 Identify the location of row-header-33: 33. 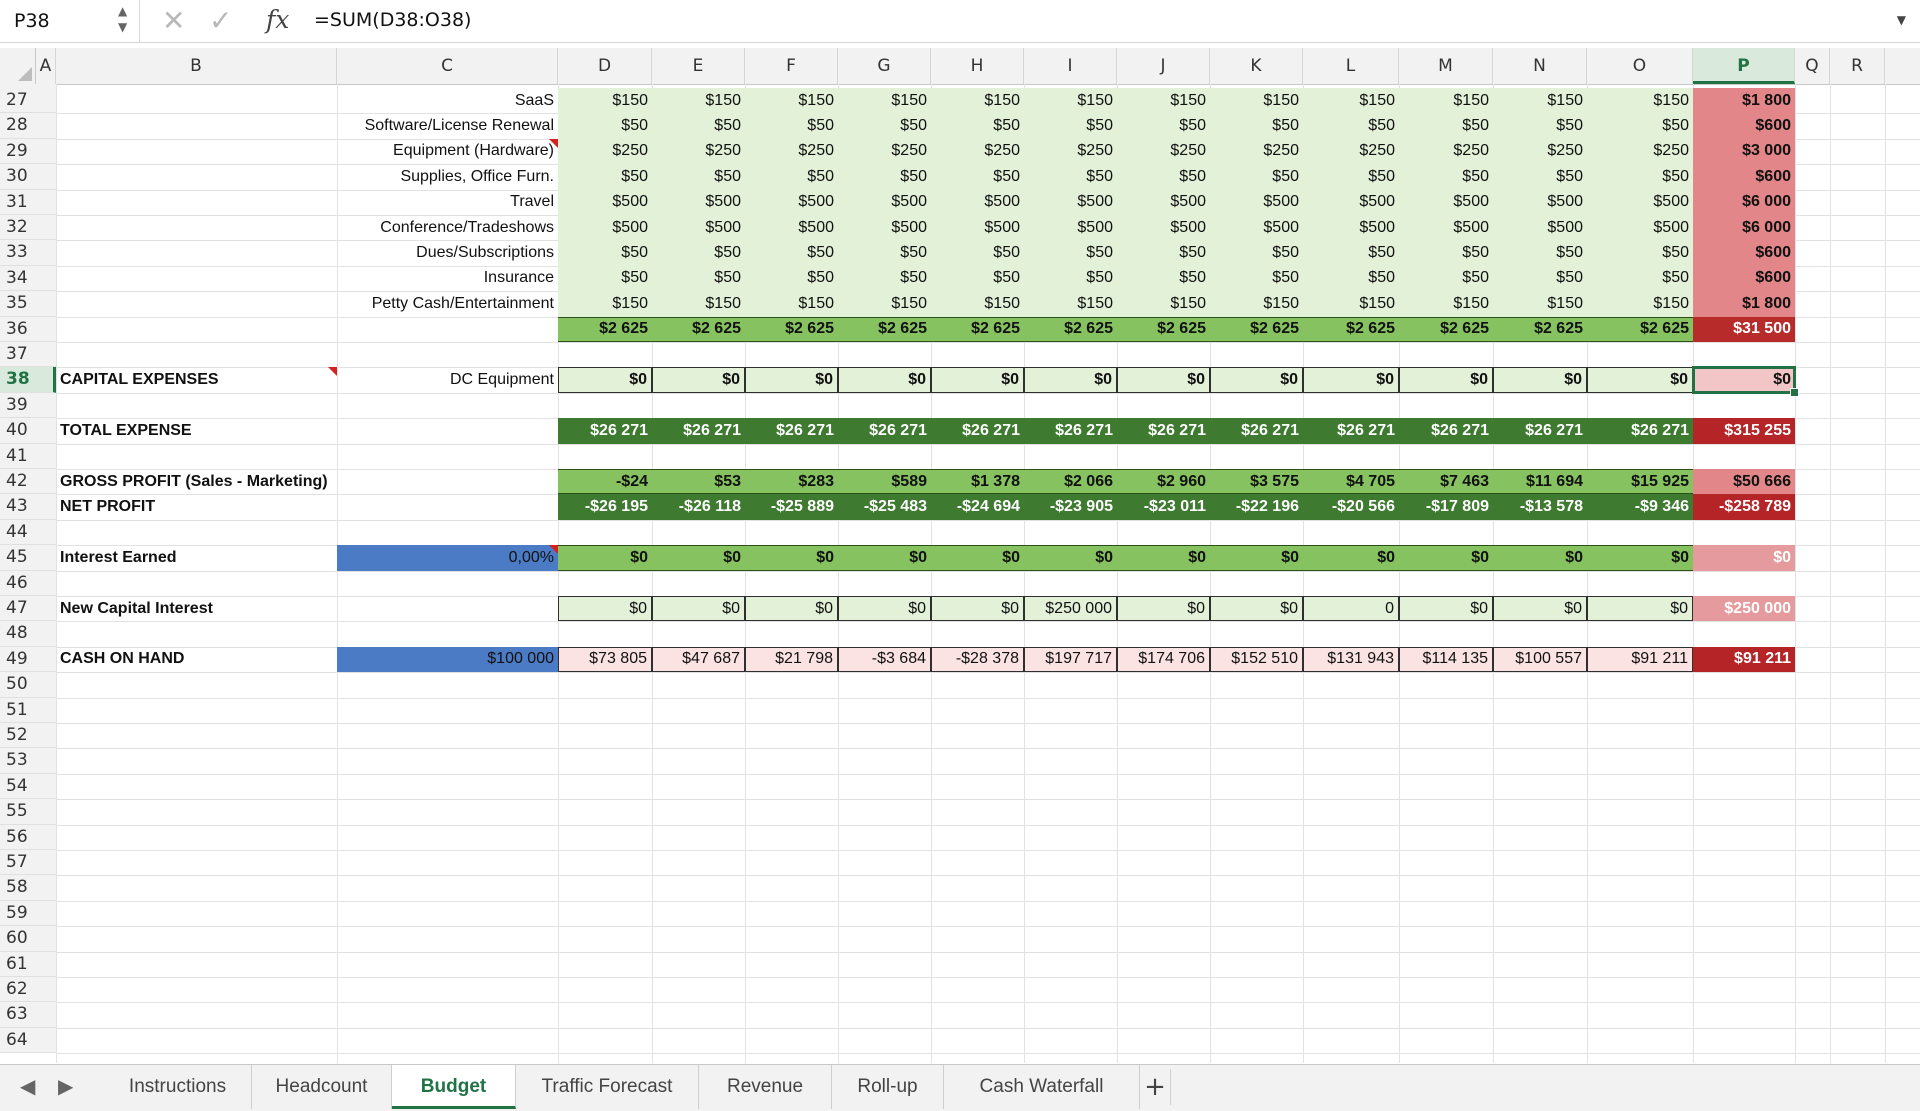
(28, 253).